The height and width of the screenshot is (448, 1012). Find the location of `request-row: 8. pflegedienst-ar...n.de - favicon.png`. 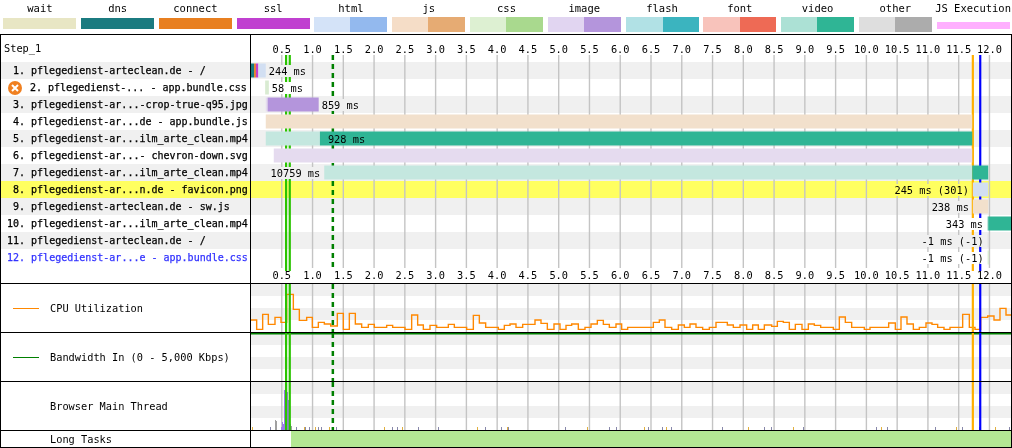

request-row: 8. pflegedienst-ar...n.de - favicon.png is located at coordinates (125, 189).